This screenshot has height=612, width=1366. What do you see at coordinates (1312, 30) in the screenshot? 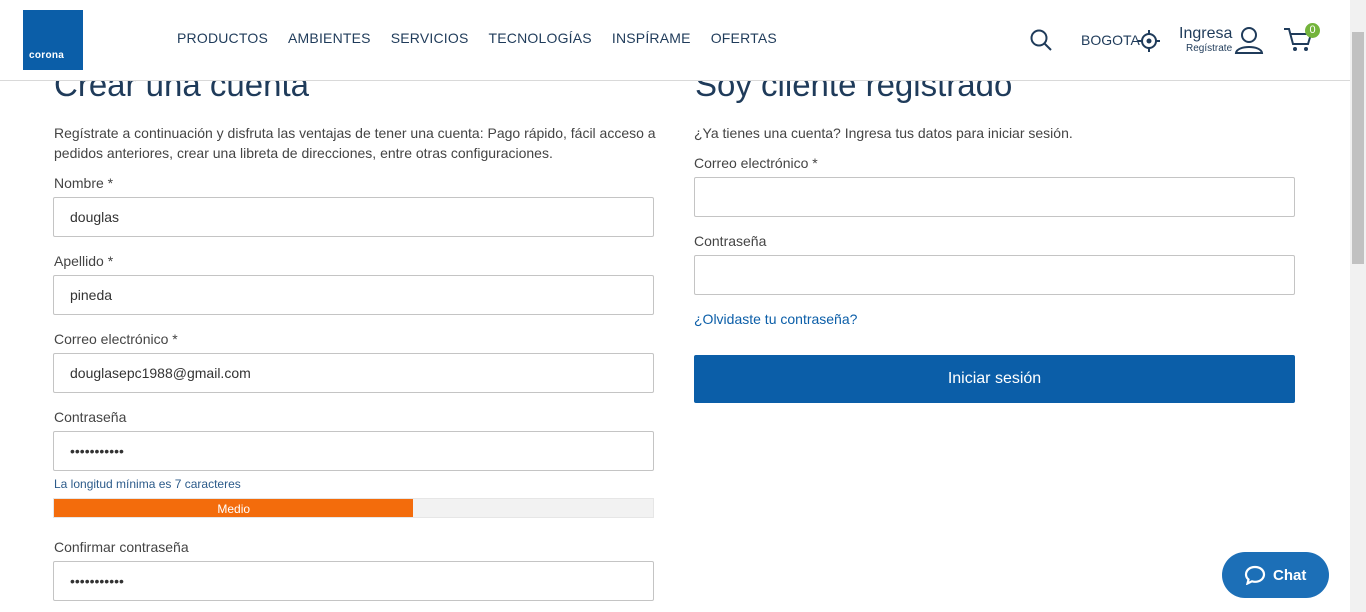
I see `cart-count-badge: 0` at bounding box center [1312, 30].